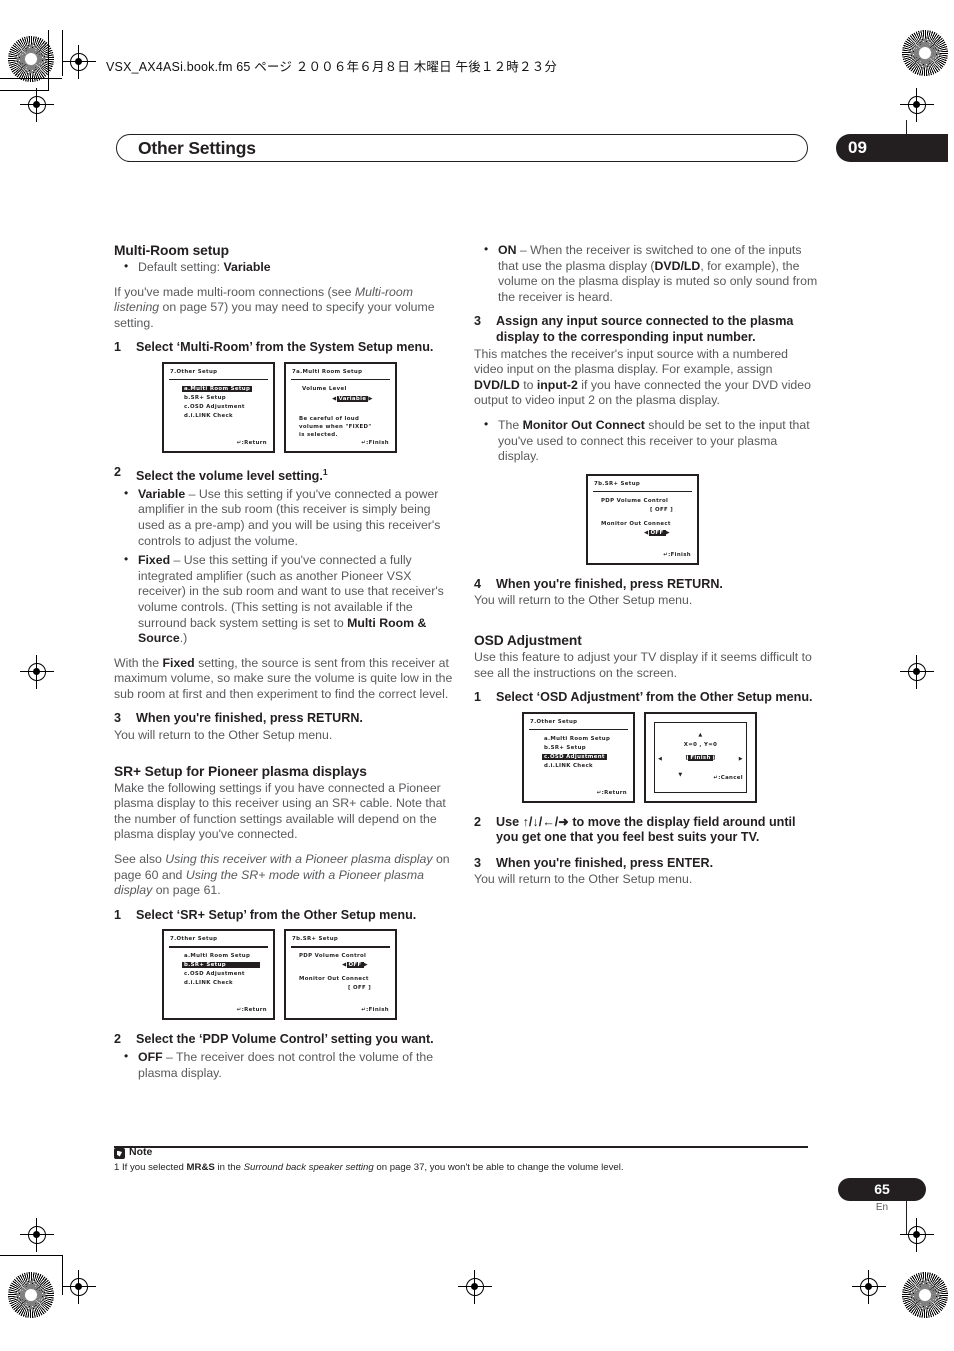 Image resolution: width=954 pixels, height=1351 pixels. I want to click on osd-field-value-row: ◀ Variable ▶, so click(352, 398).